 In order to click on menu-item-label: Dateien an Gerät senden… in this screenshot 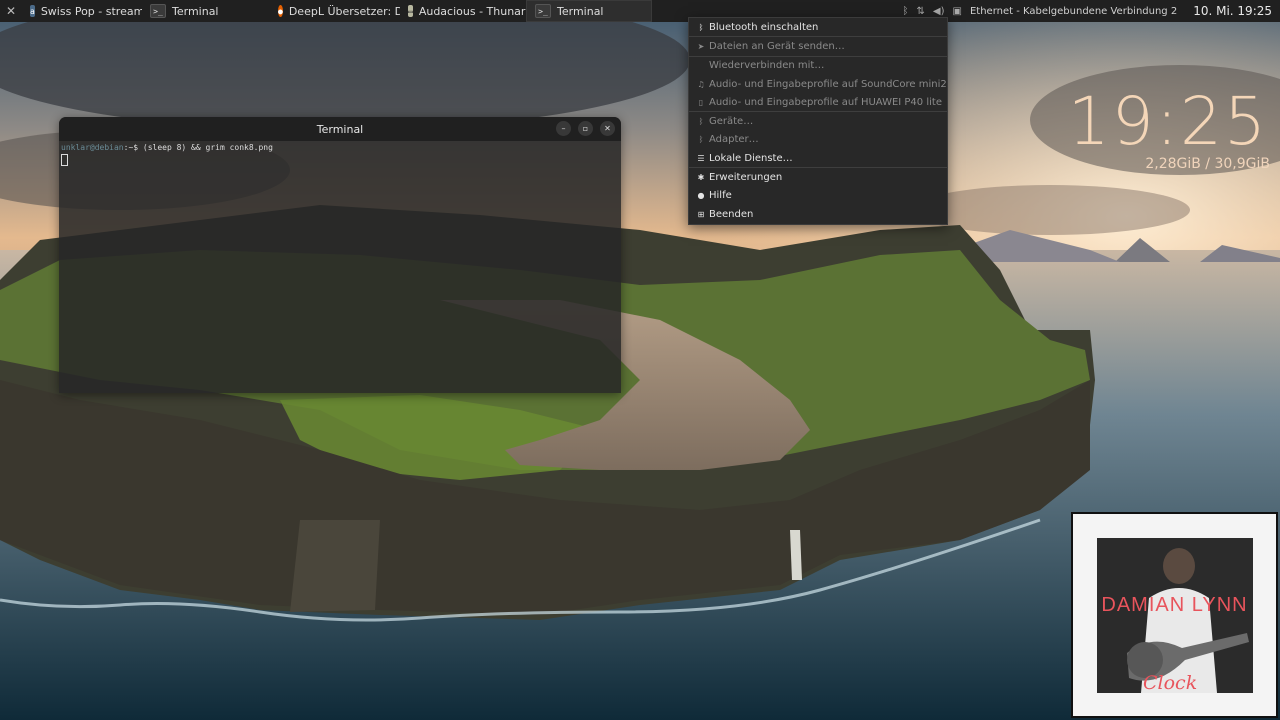, I will do `click(777, 46)`.